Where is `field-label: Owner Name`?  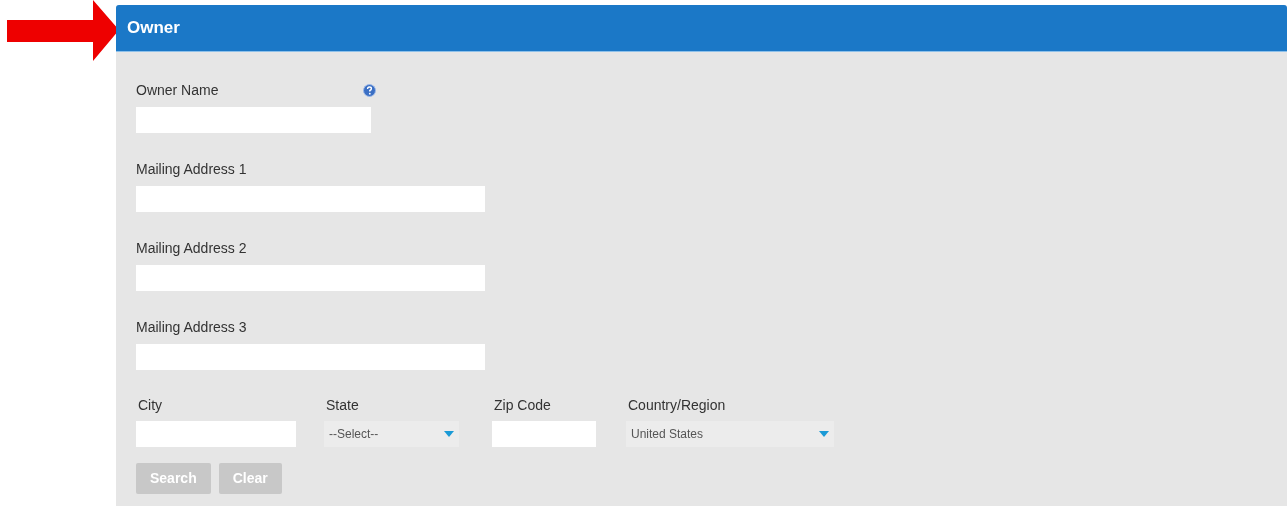 field-label: Owner Name is located at coordinates (177, 90).